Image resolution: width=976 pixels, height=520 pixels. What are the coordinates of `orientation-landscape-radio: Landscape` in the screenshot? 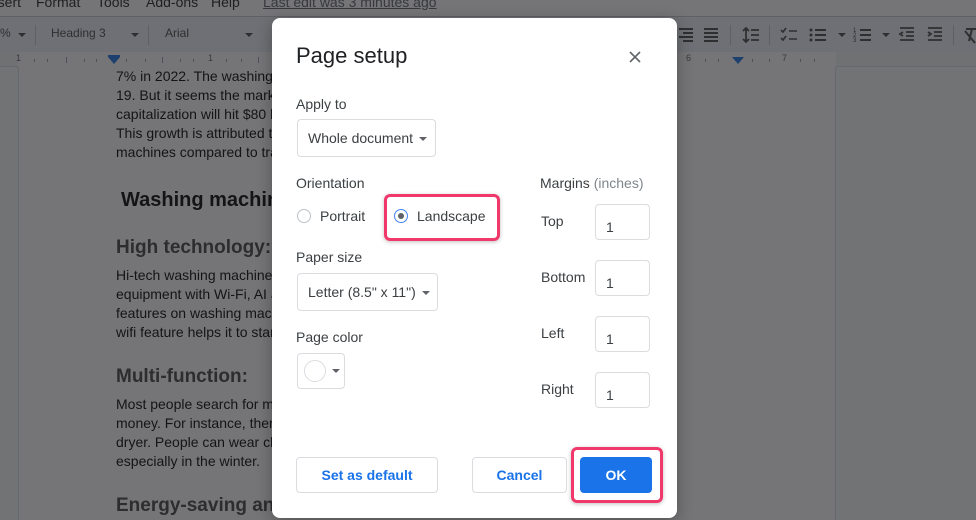 It's located at (440, 216).